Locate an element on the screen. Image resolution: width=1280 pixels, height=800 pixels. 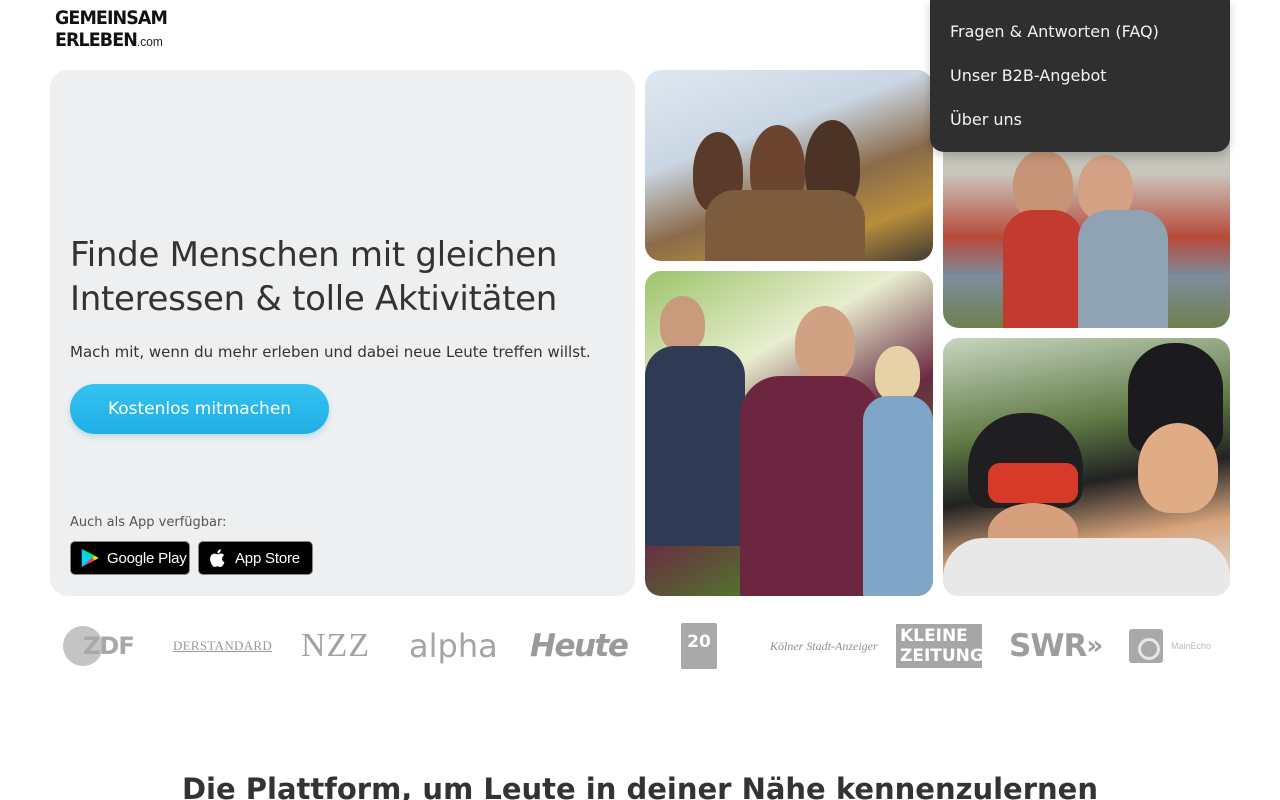
mainecho-logo: MainEcho is located at coordinates (1170, 646).